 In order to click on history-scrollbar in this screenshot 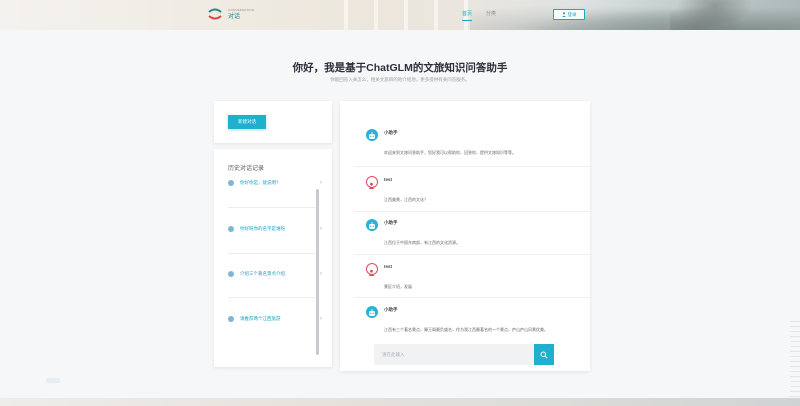, I will do `click(317, 272)`.